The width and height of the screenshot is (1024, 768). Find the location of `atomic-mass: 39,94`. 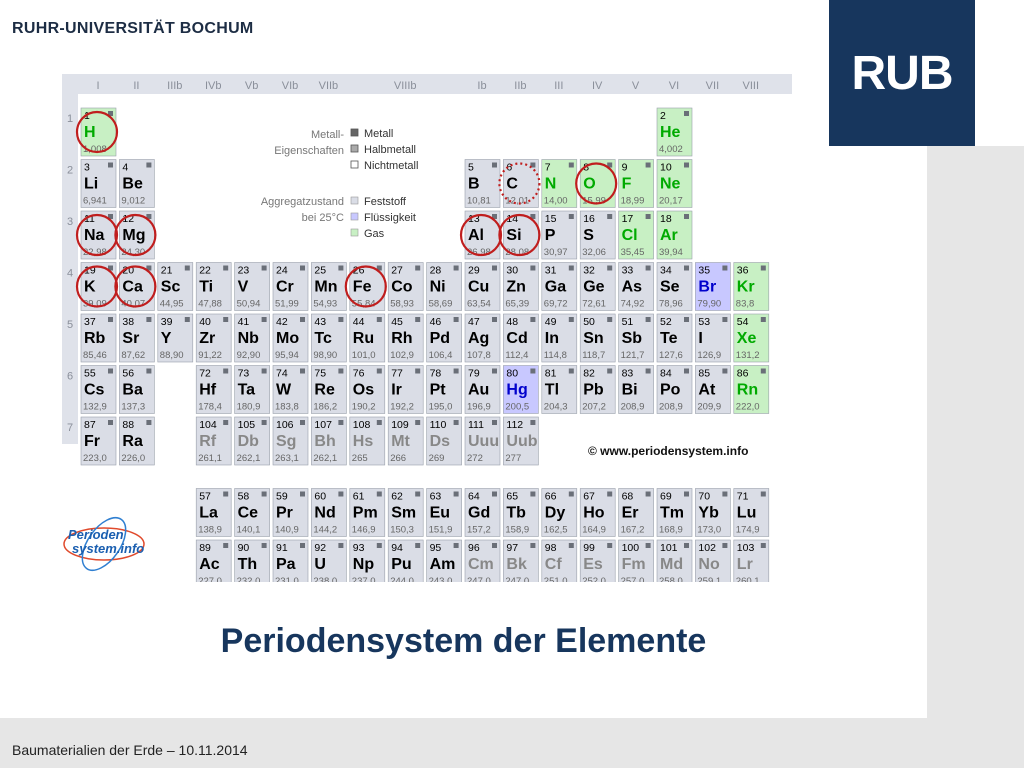

atomic-mass: 39,94 is located at coordinates (671, 252).